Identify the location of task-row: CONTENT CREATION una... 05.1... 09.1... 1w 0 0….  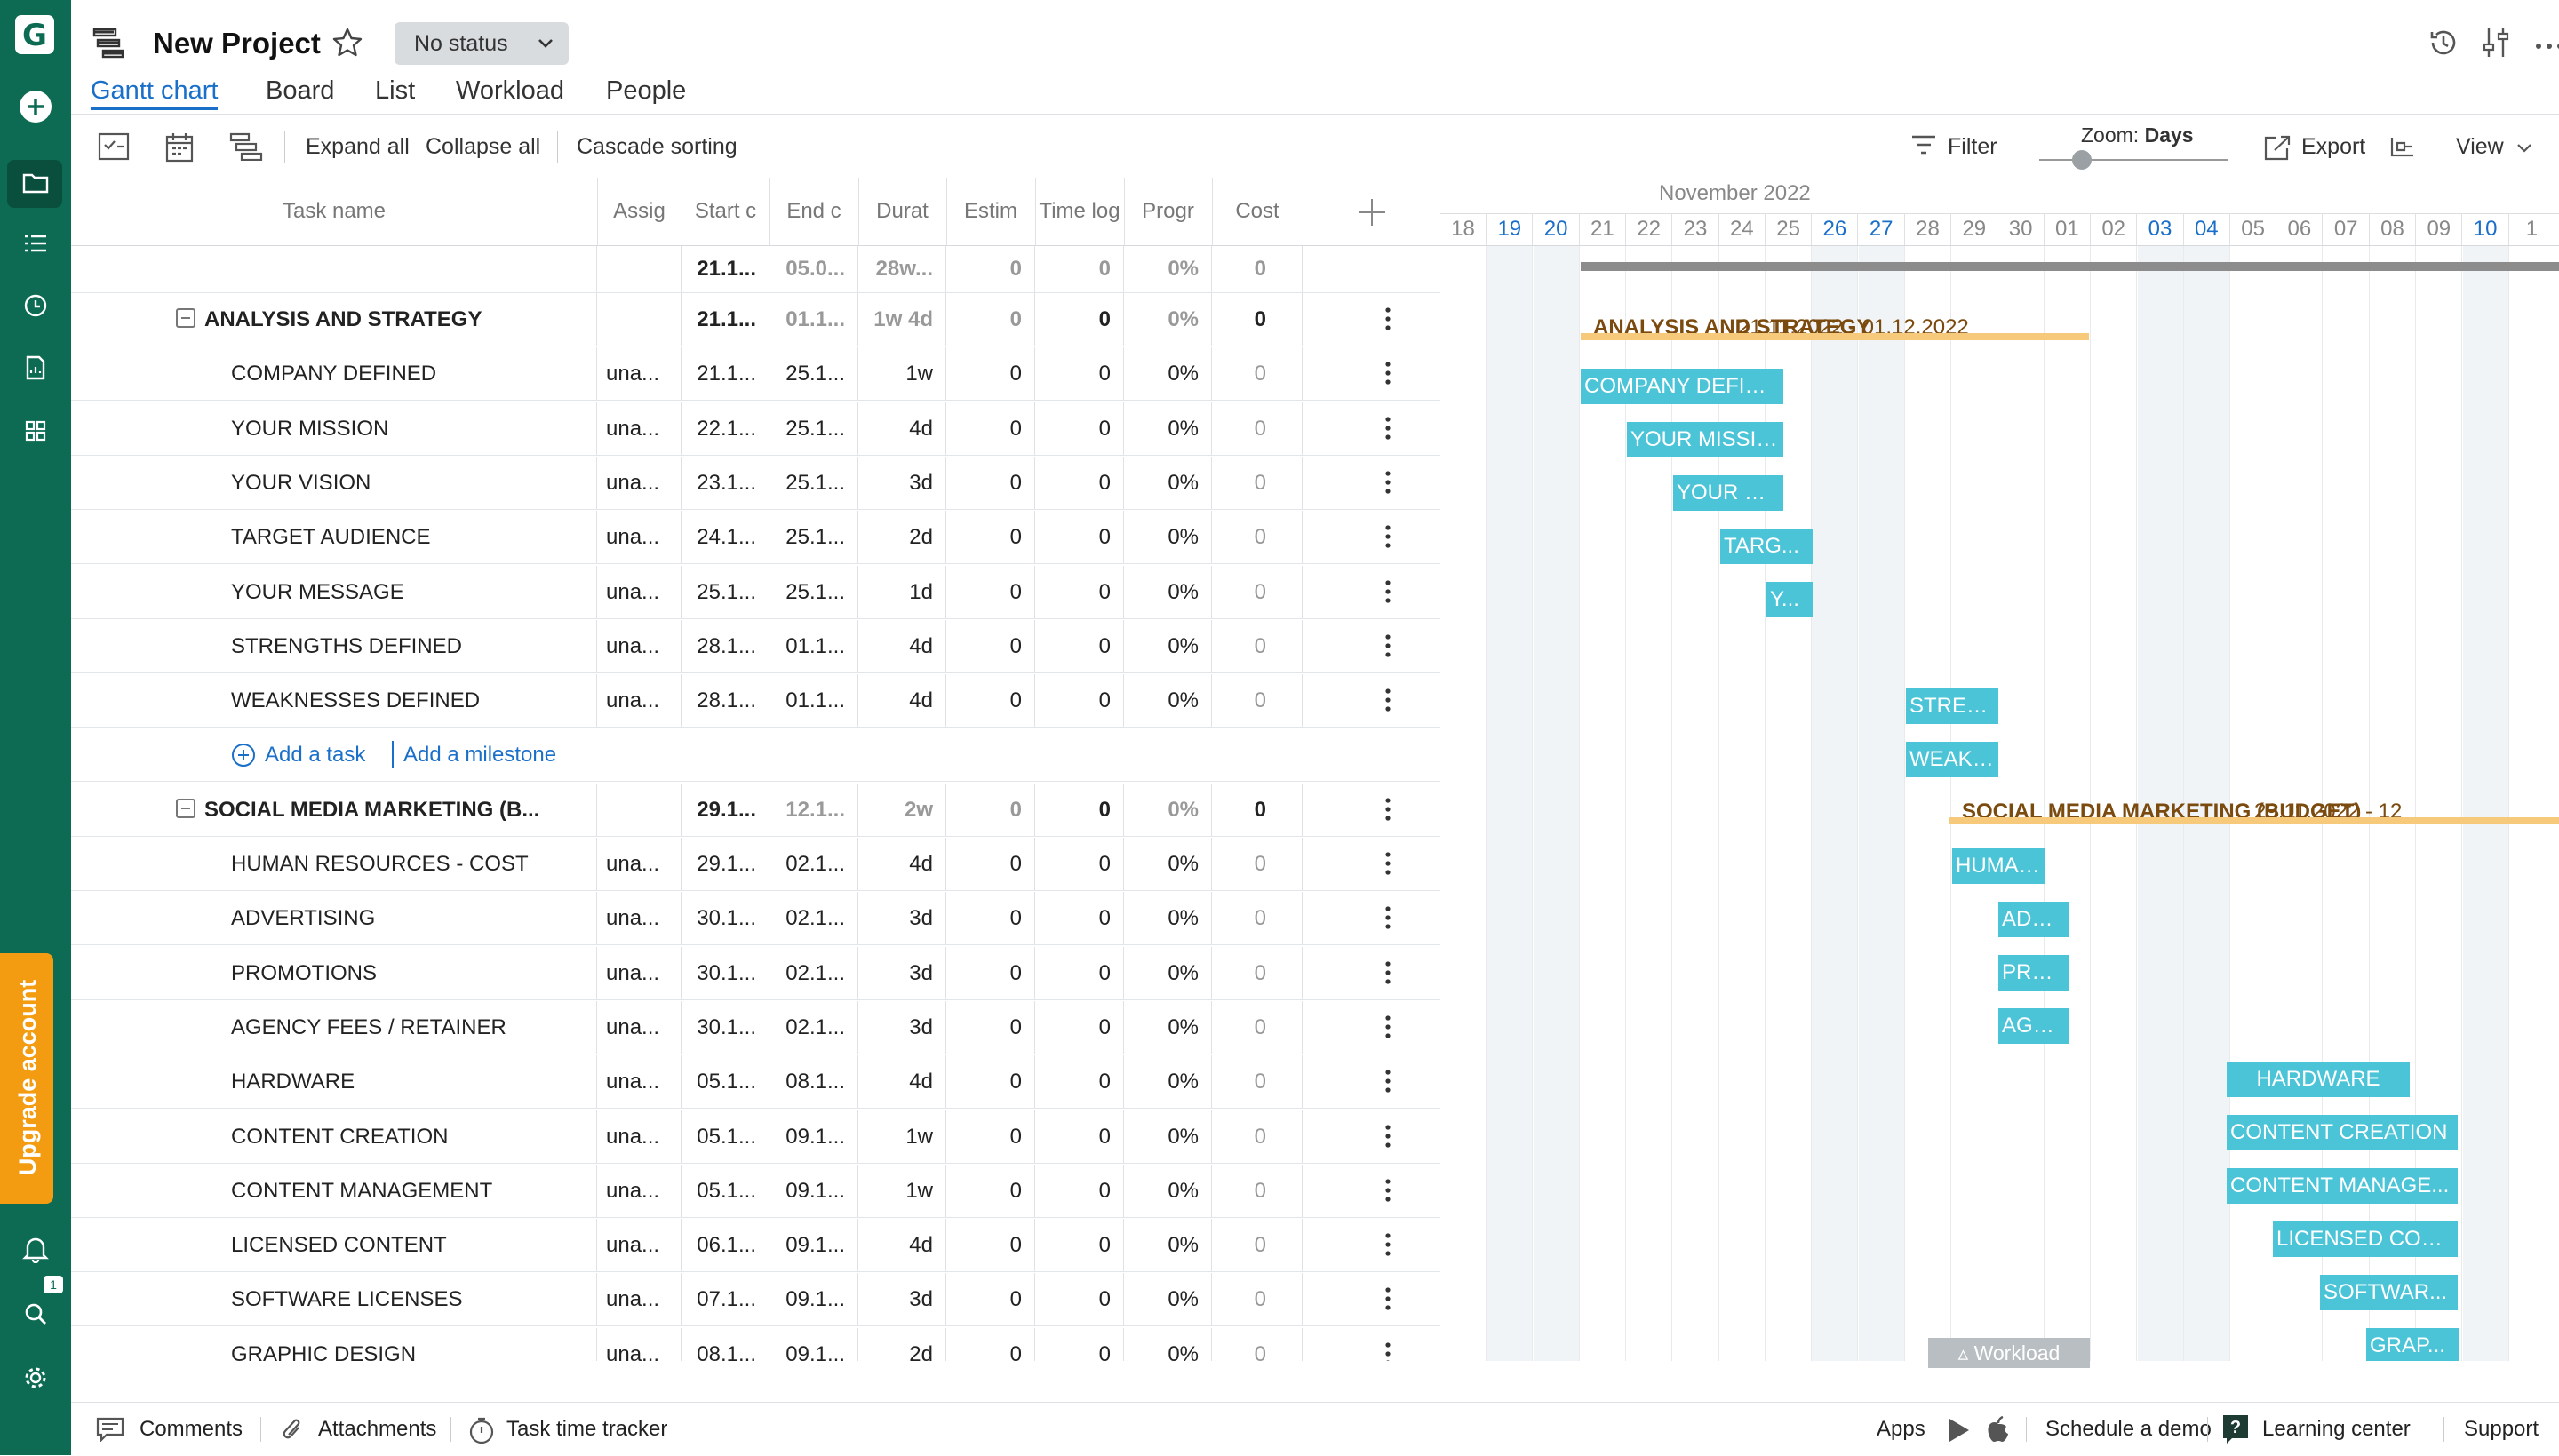
(755, 1137).